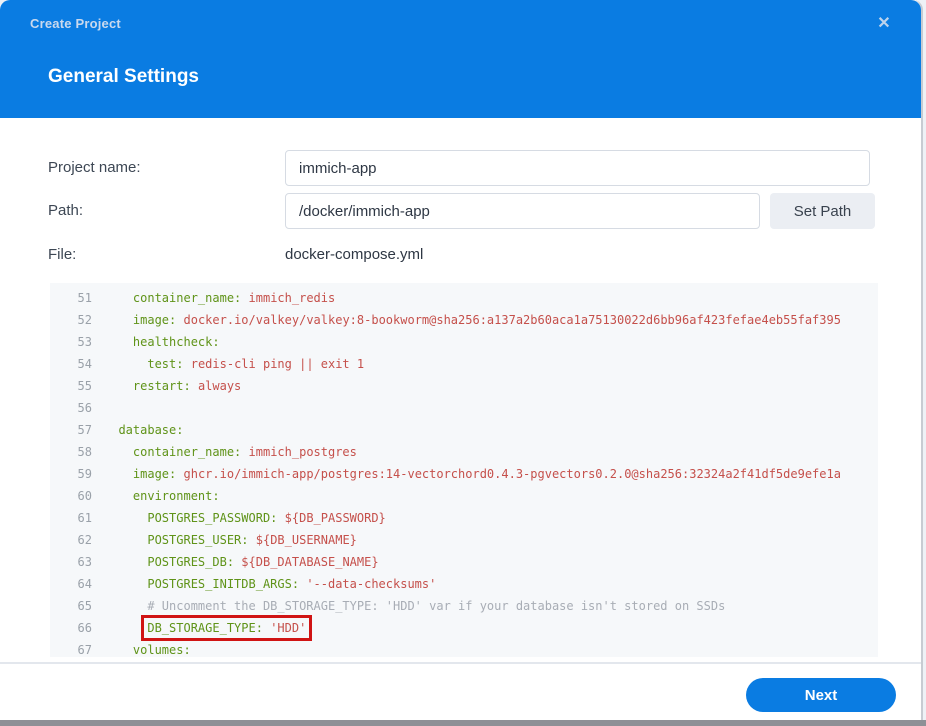 The height and width of the screenshot is (726, 926). What do you see at coordinates (464, 408) in the screenshot?
I see `code-line: 56` at bounding box center [464, 408].